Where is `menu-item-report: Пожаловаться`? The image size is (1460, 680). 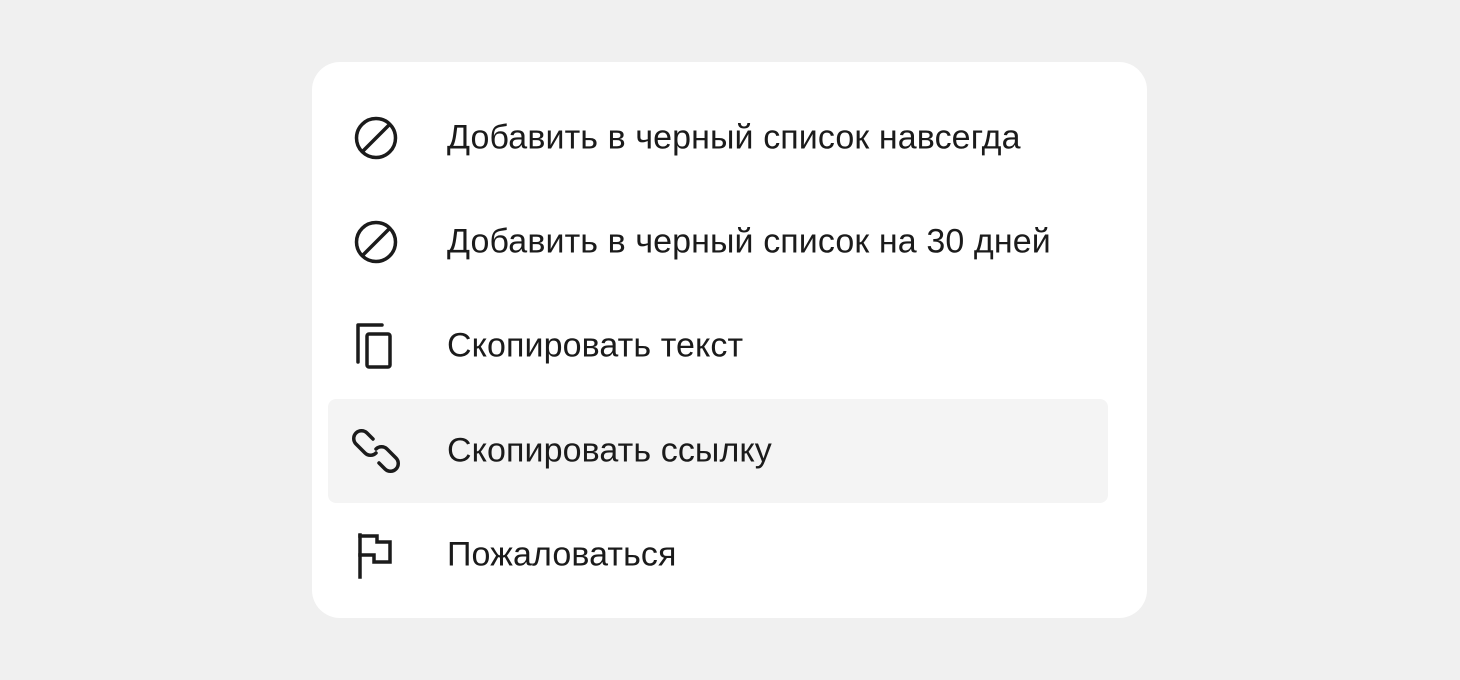
menu-item-report: Пожаловаться is located at coordinates (718, 555).